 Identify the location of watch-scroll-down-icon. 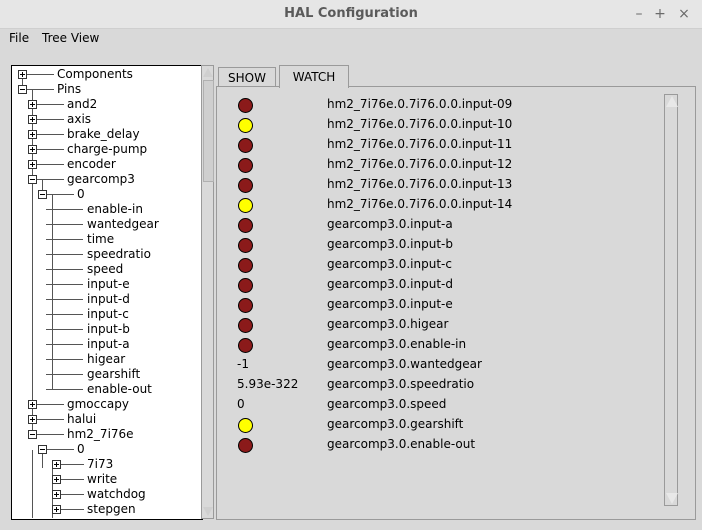
(672, 498).